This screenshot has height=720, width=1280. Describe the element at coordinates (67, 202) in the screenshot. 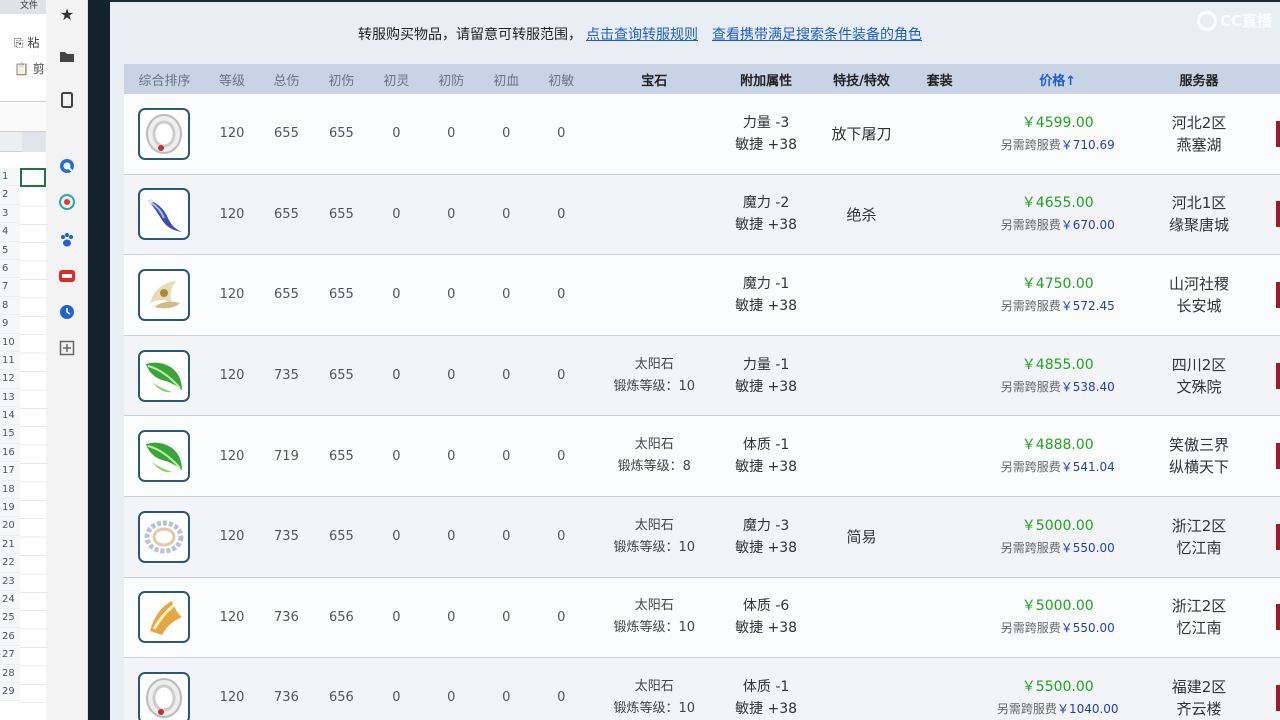

I see `camera-icon` at that location.